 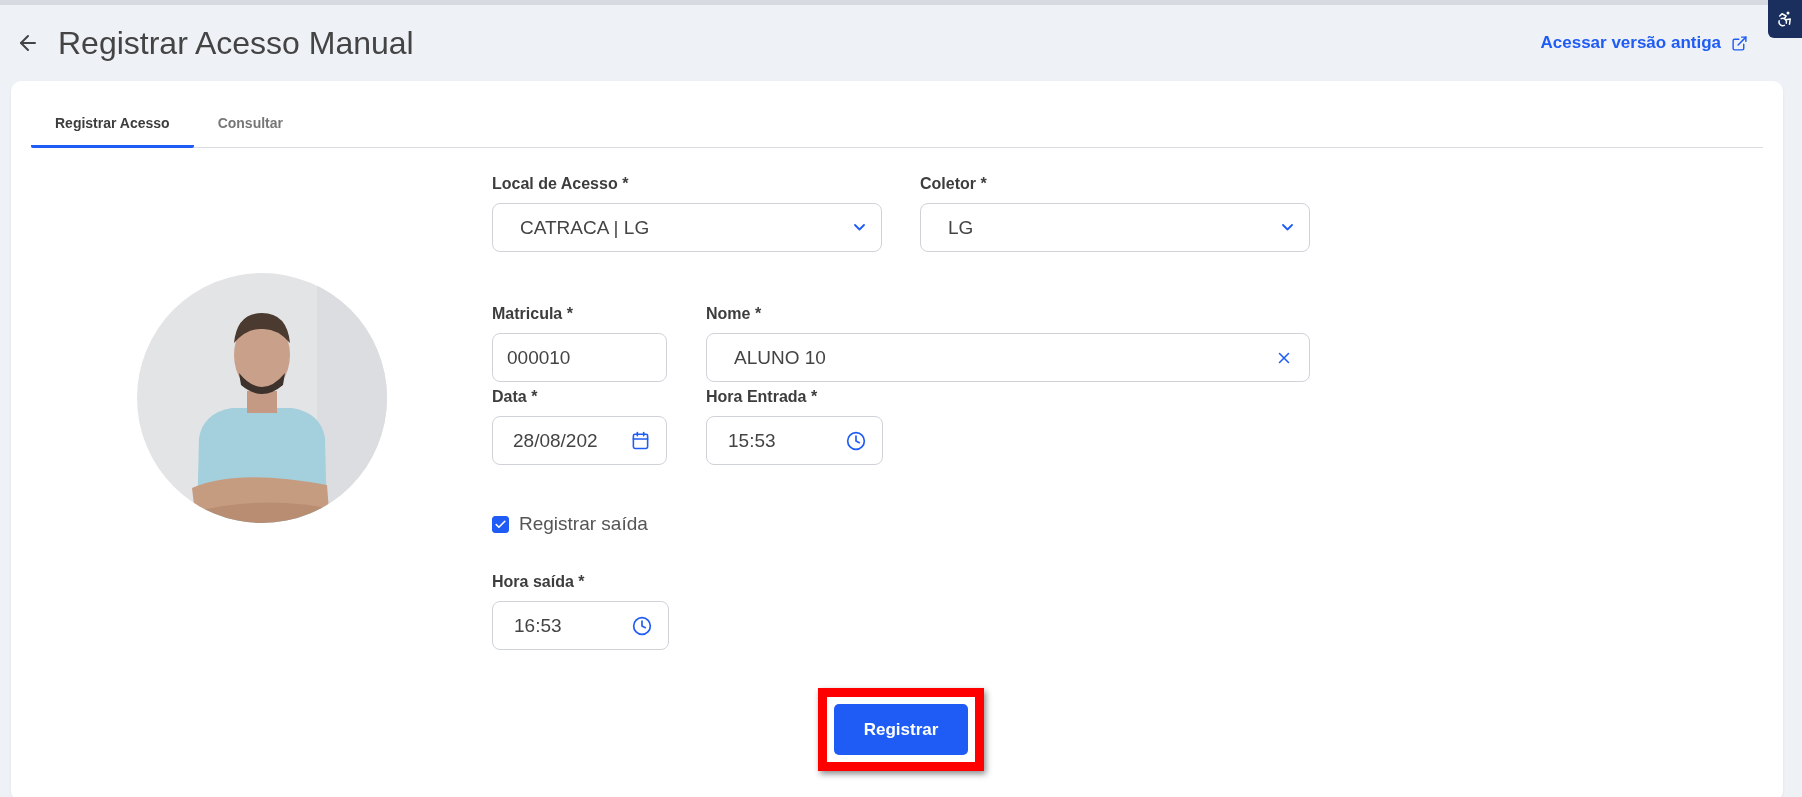 I want to click on exit-checkbox-label: Registrar saída, so click(x=901, y=524).